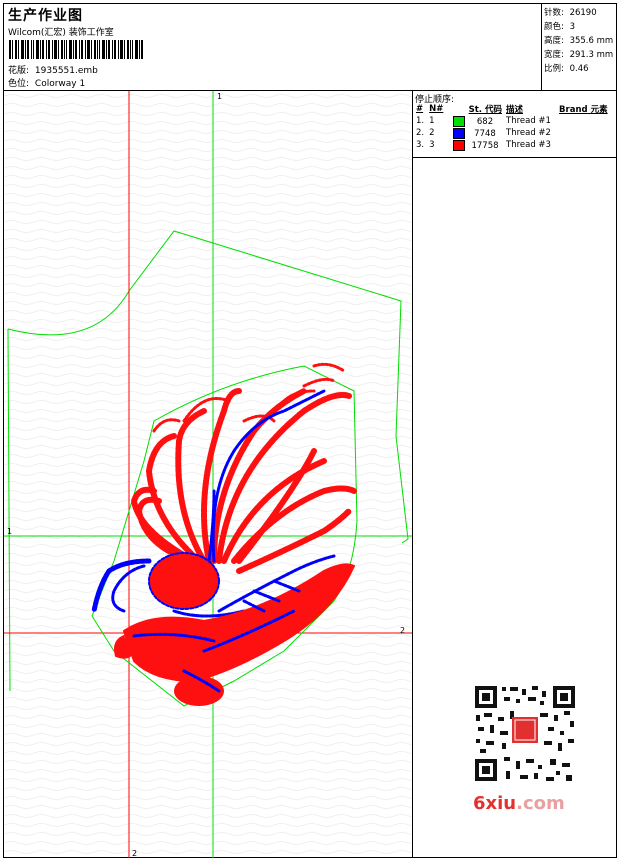  I want to click on col-stitches-label: St., so click(475, 110).